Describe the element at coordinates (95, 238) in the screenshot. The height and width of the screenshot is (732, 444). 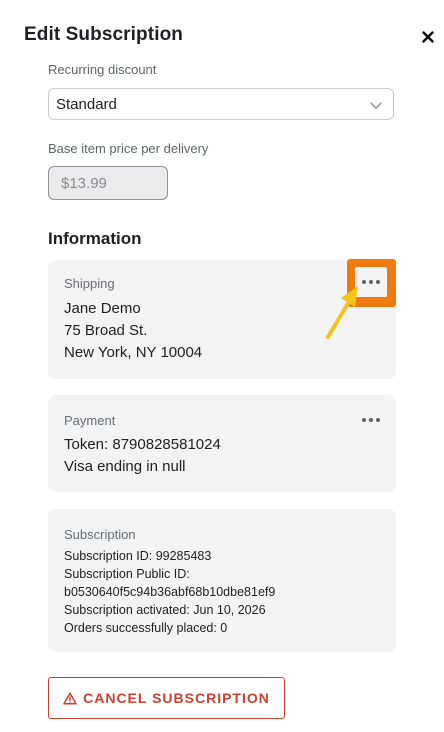
I see `information-heading: Information` at that location.